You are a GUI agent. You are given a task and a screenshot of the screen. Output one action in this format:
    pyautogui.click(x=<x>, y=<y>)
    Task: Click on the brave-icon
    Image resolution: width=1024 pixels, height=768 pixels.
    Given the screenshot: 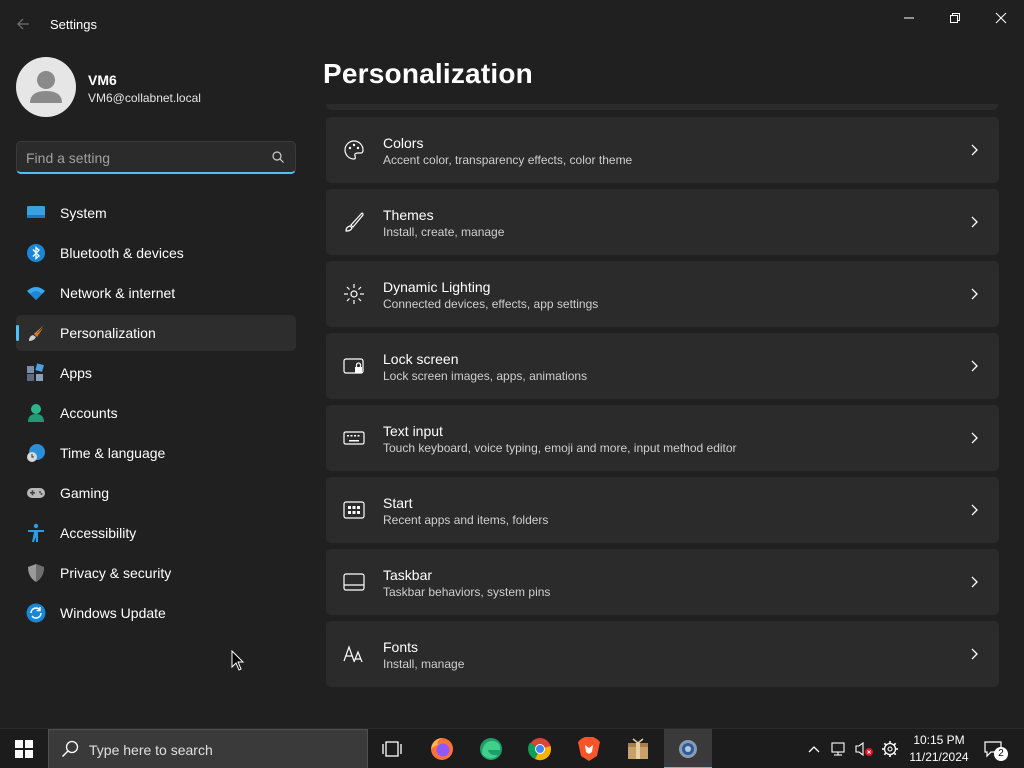 What is the action you would take?
    pyautogui.click(x=589, y=749)
    